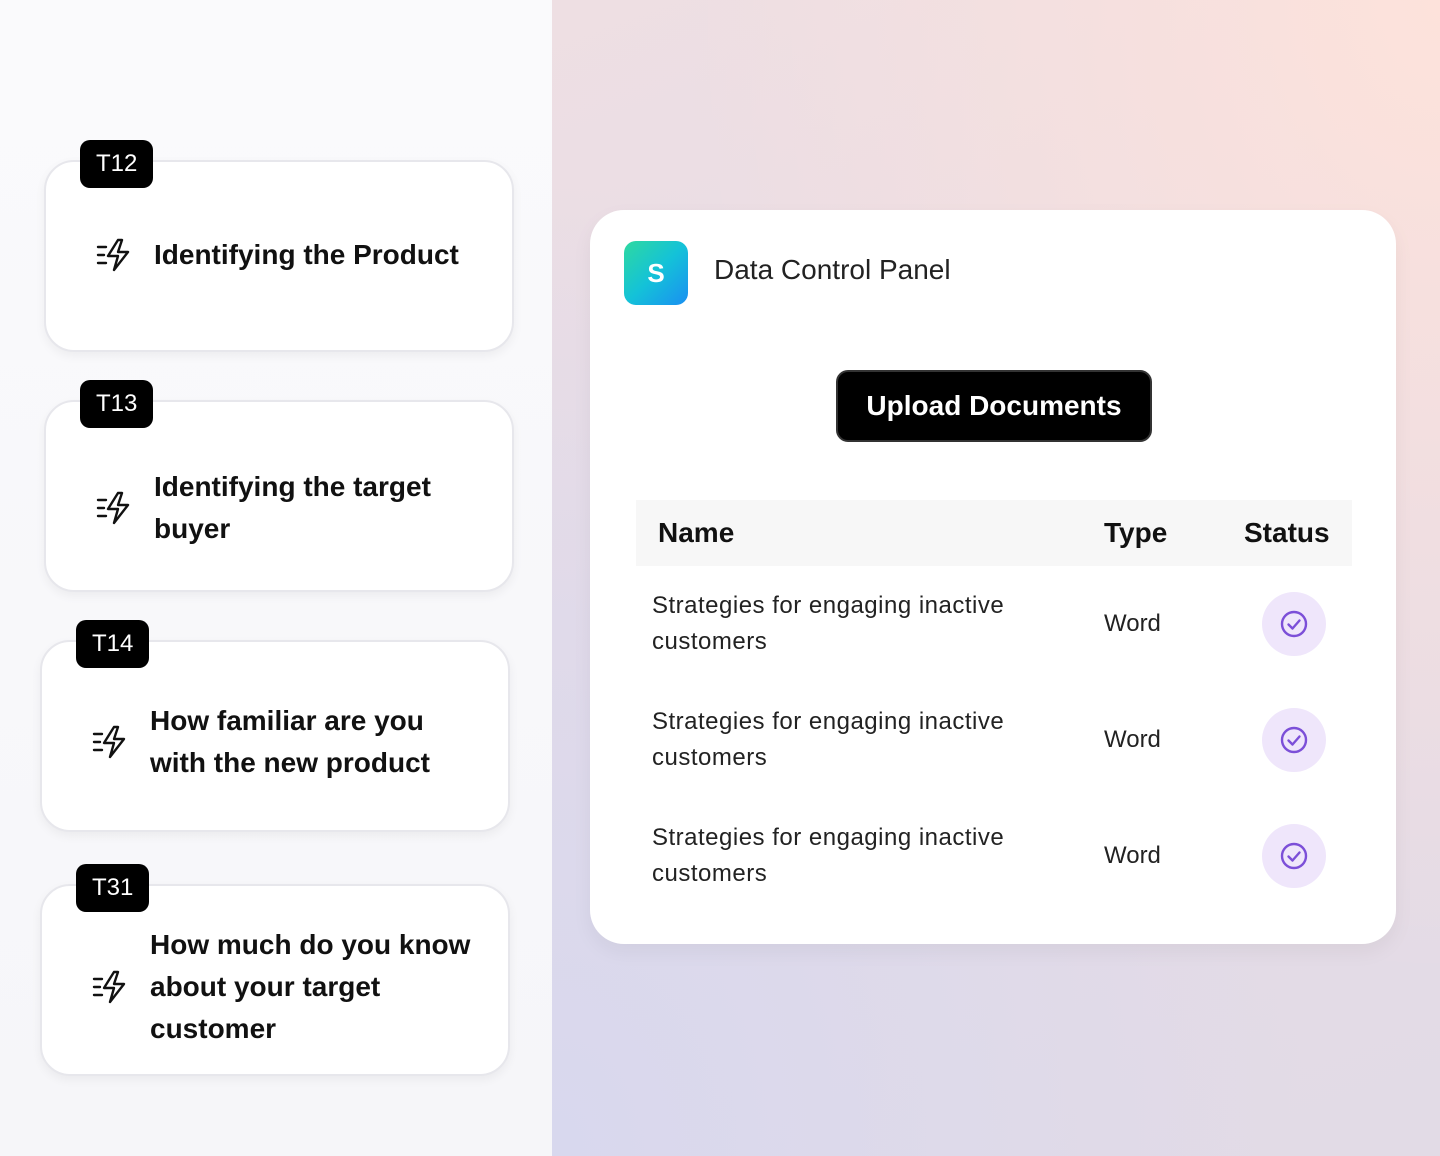 The width and height of the screenshot is (1440, 1156). I want to click on column-header-name: Name, so click(696, 533).